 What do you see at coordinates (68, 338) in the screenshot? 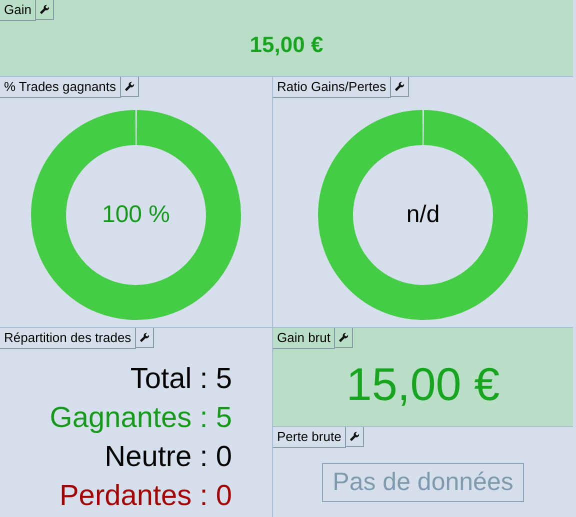
I see `widget-title: Répartition des trades` at bounding box center [68, 338].